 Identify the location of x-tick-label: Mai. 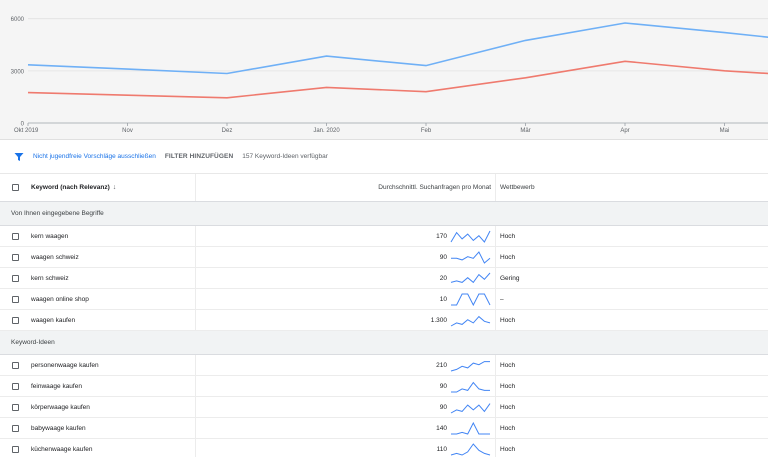
(725, 131).